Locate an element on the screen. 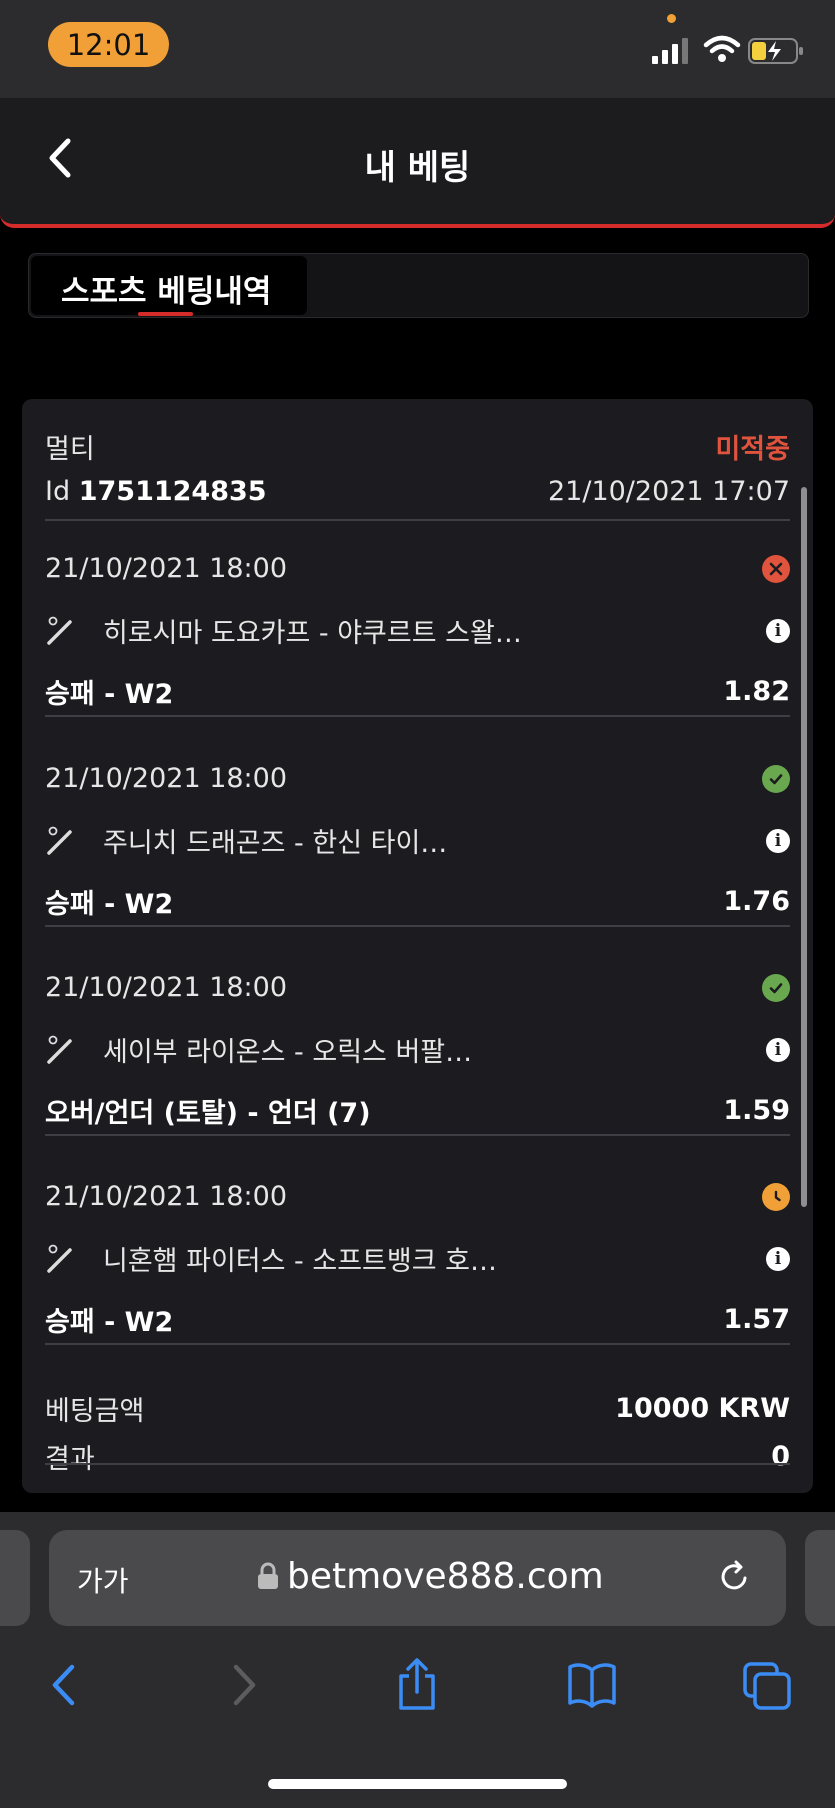 This screenshot has width=835, height=1808. privacy-indicator-dot is located at coordinates (671, 18).